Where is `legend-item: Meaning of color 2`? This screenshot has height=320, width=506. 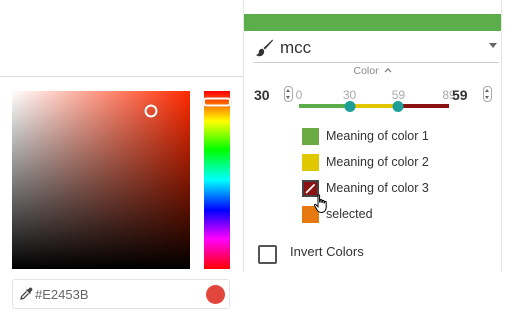 legend-item: Meaning of color 2 is located at coordinates (392, 163).